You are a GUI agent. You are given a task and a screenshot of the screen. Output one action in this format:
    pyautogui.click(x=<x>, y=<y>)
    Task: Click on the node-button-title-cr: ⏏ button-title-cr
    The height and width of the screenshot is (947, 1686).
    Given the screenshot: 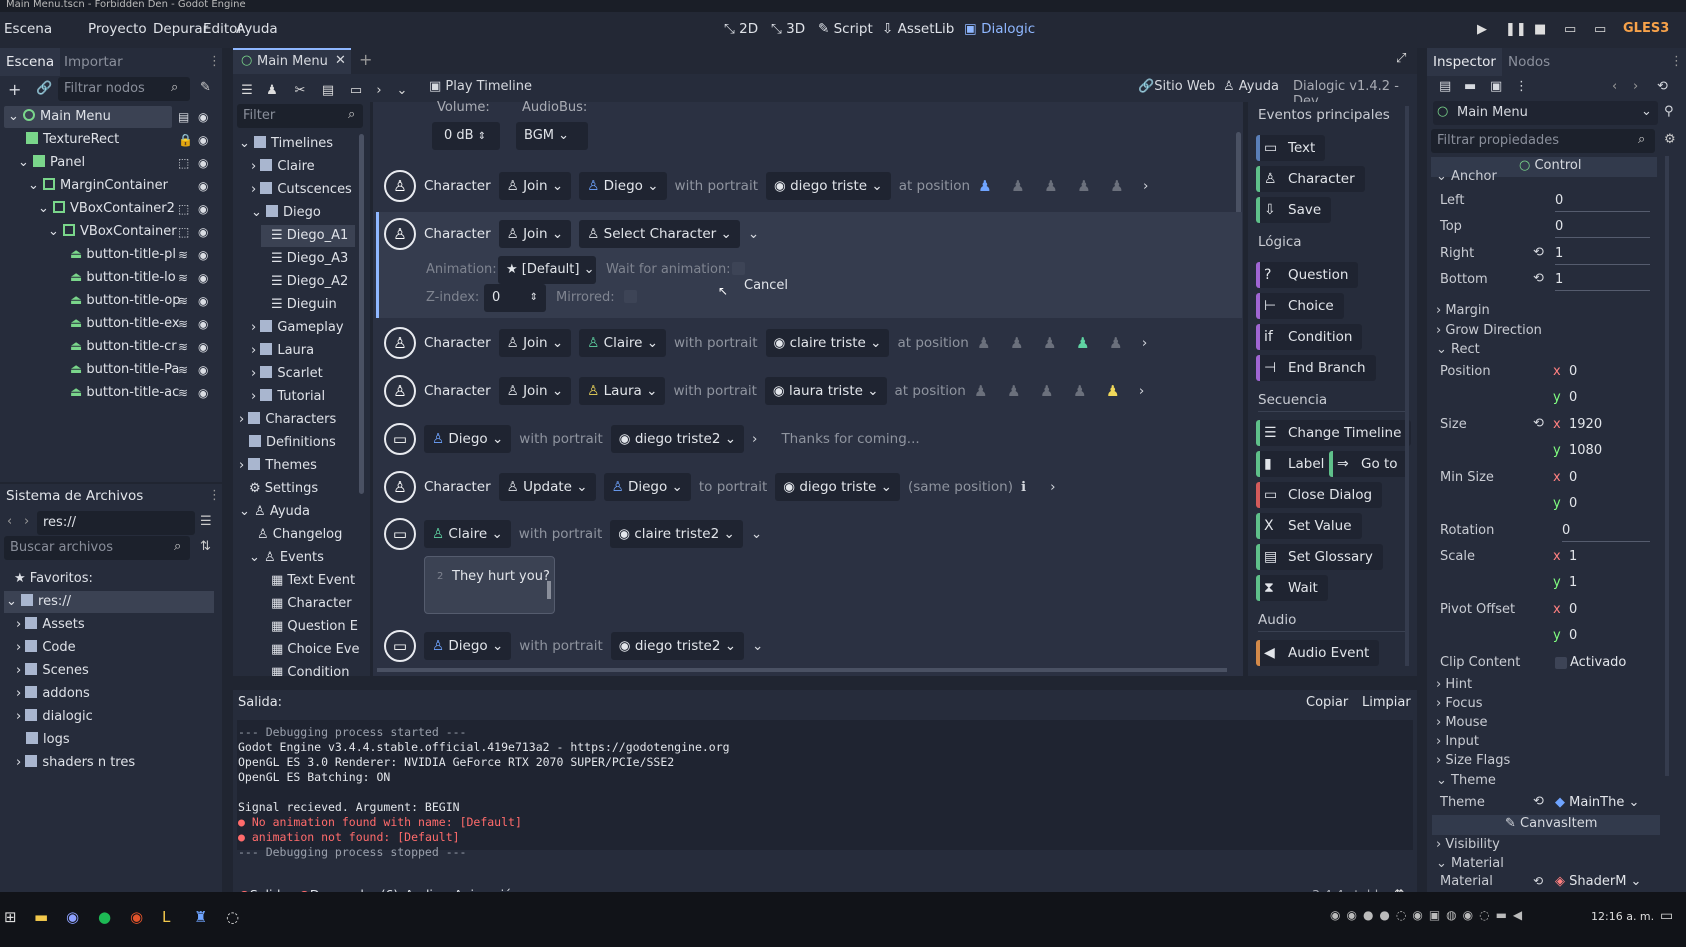 What is the action you would take?
    pyautogui.click(x=123, y=347)
    